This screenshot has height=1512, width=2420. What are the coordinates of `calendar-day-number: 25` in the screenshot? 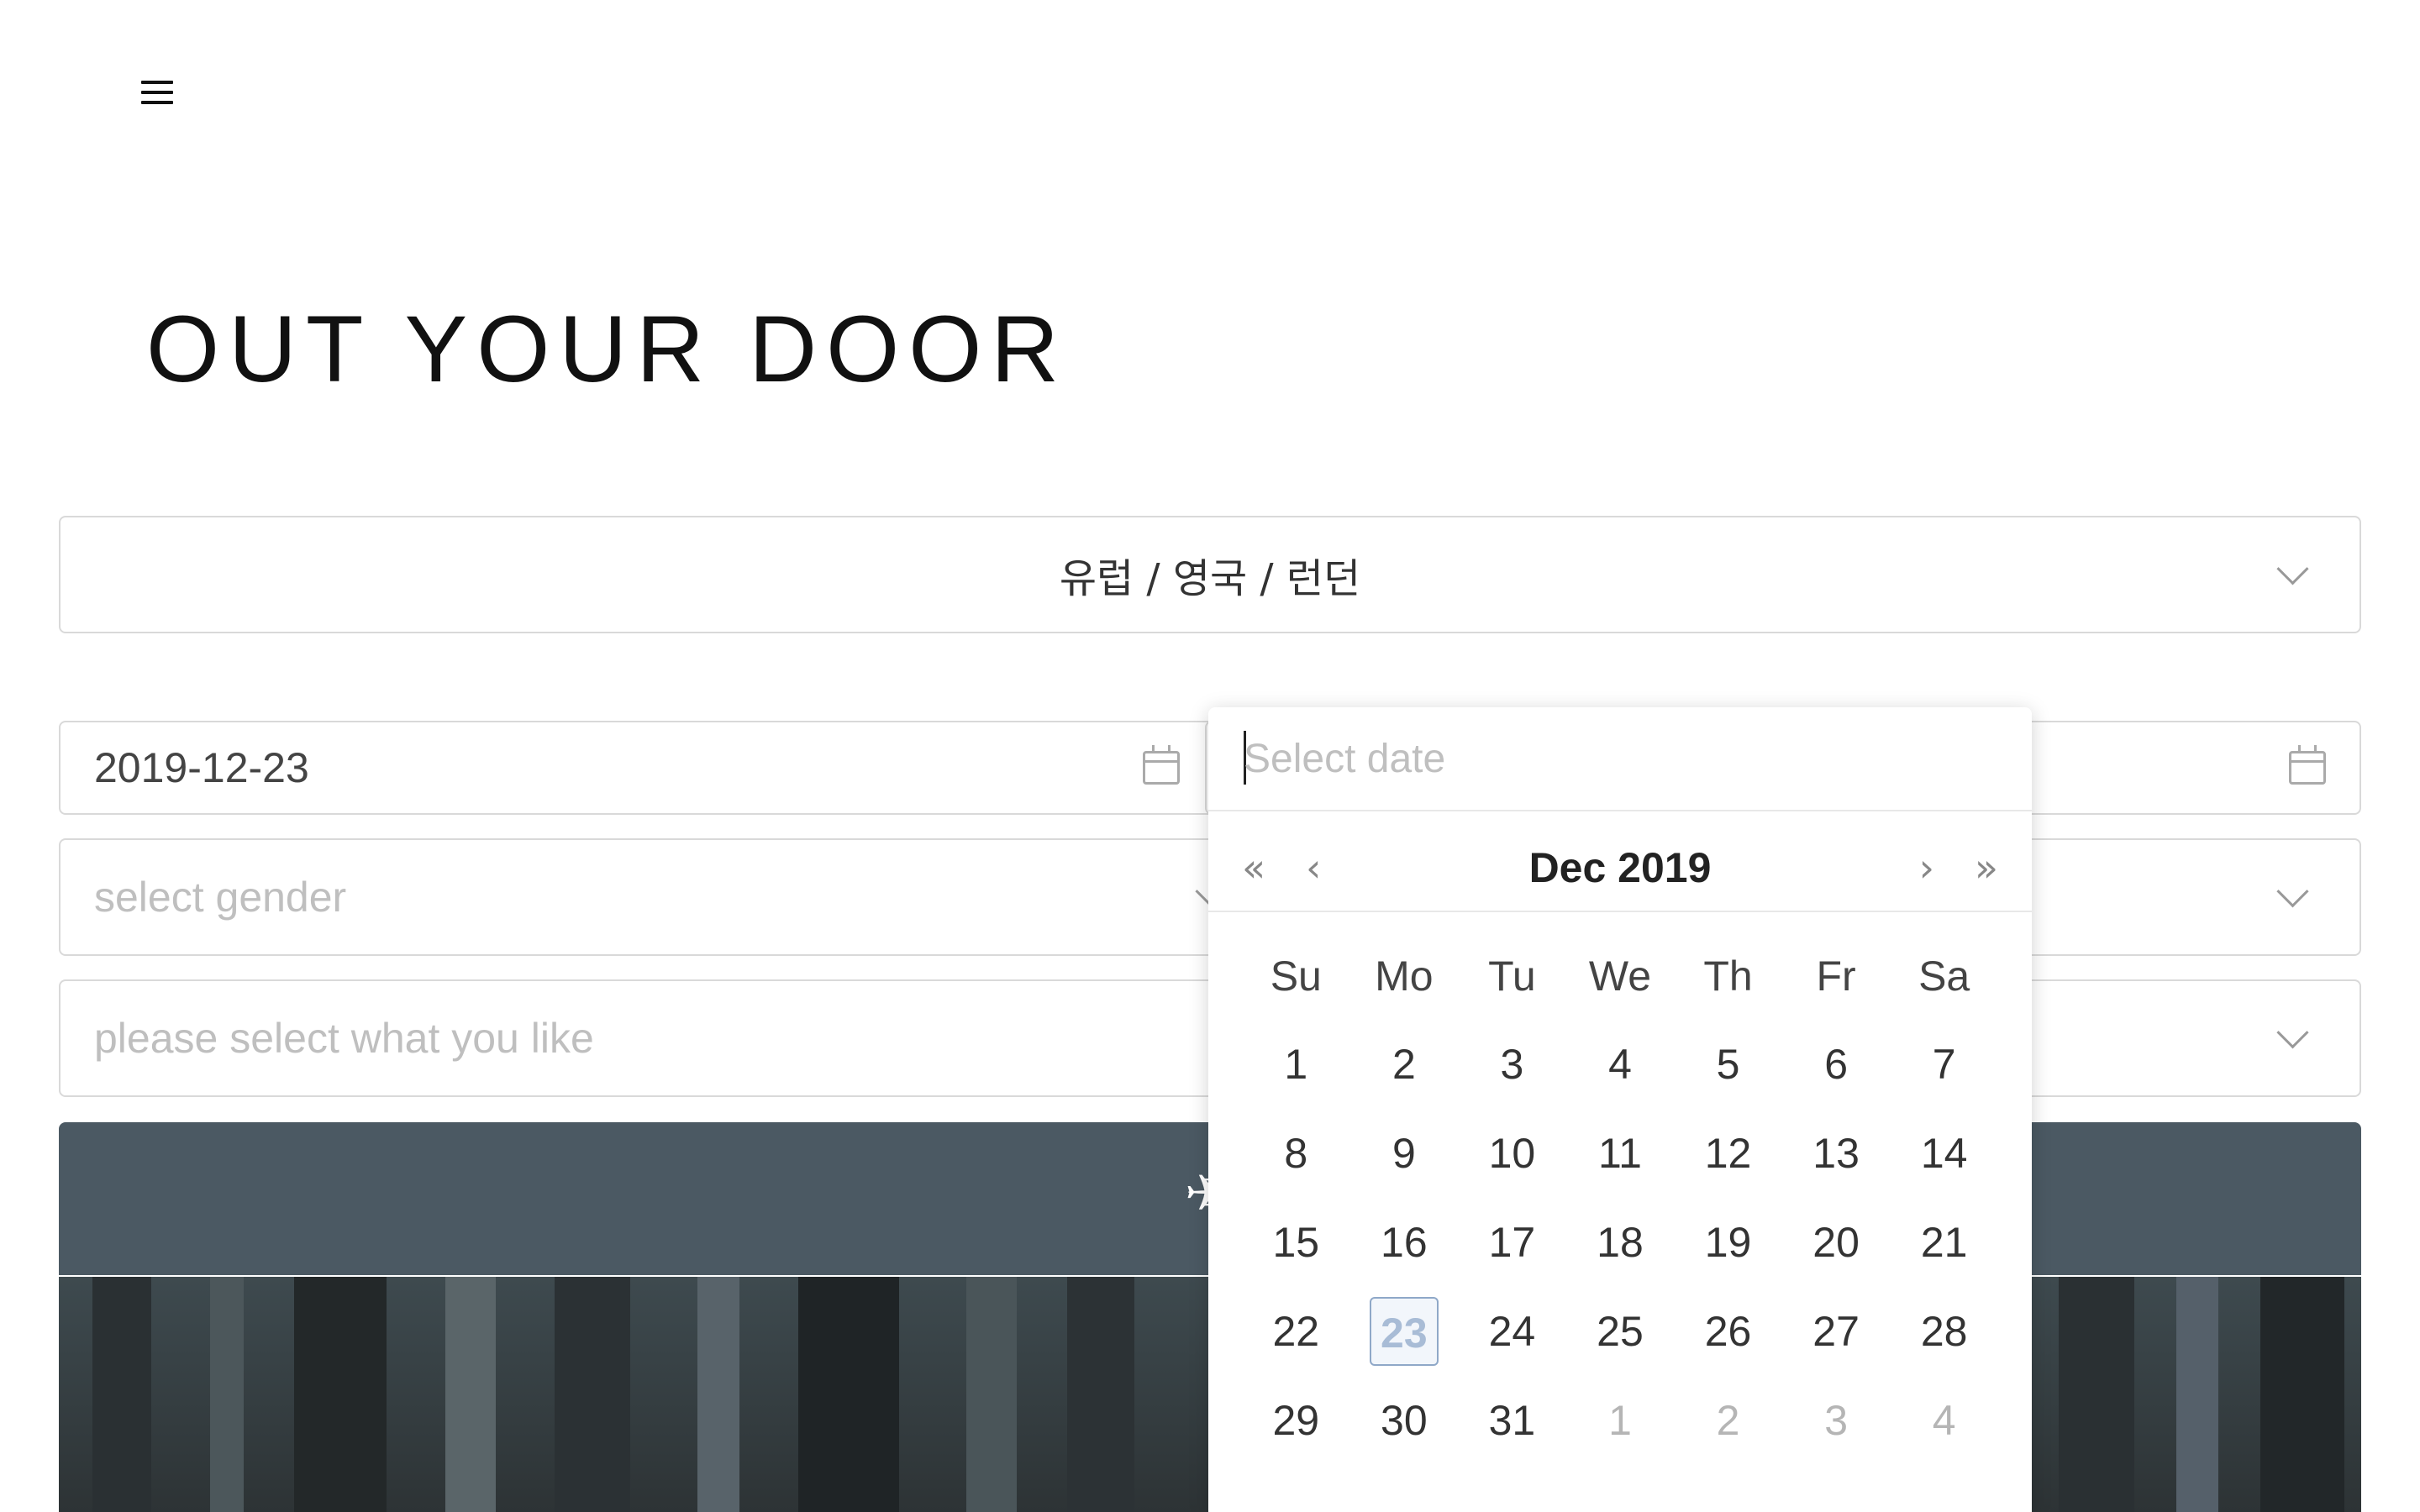 It's located at (1620, 1331).